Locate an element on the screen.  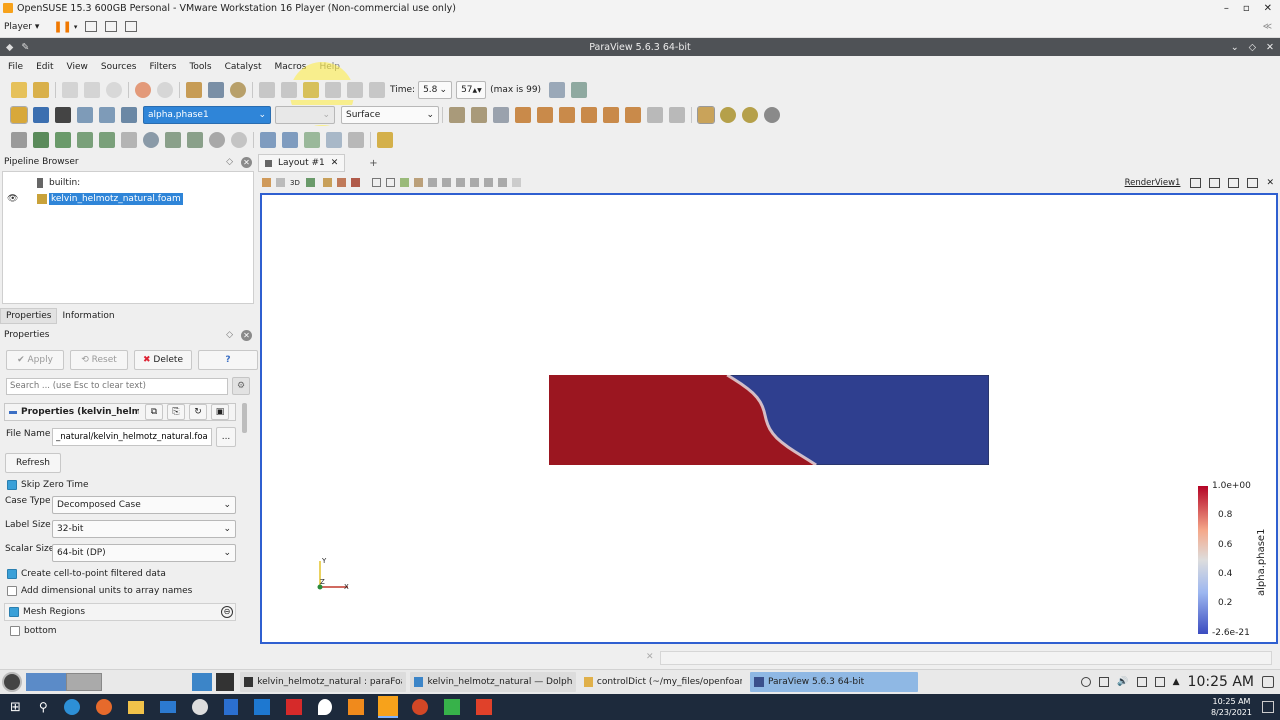
representation-select: Surface ⌄ is located at coordinates (390, 115).